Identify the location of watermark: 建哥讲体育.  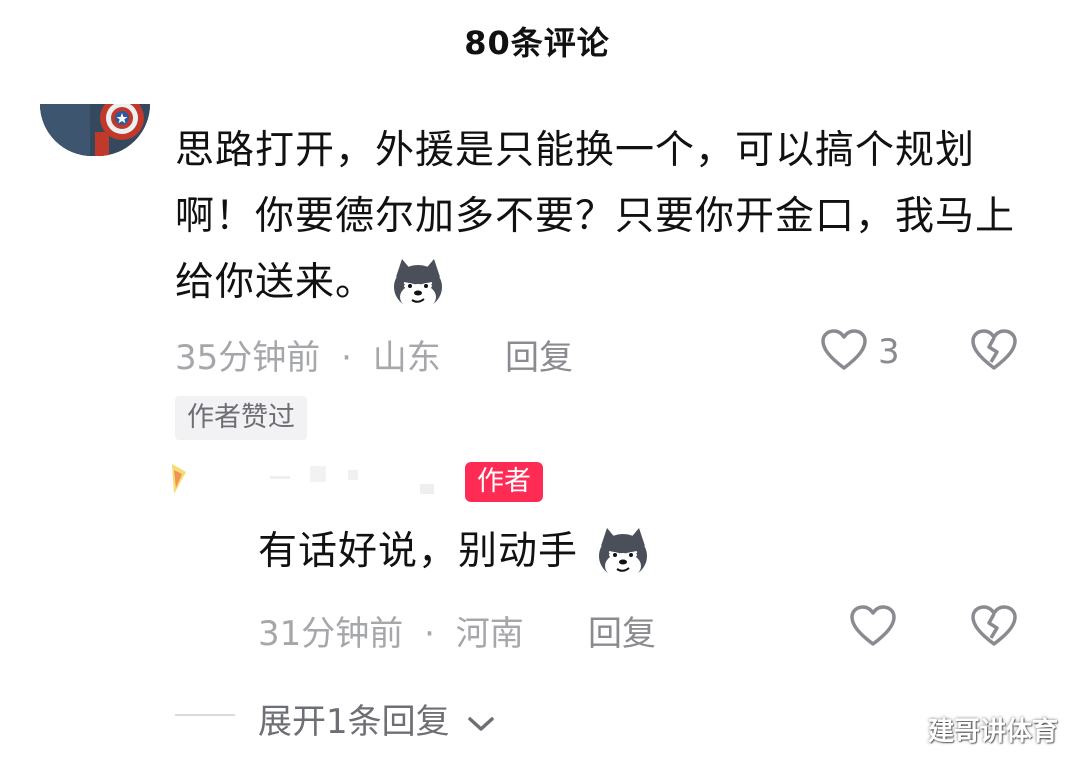
(992, 732).